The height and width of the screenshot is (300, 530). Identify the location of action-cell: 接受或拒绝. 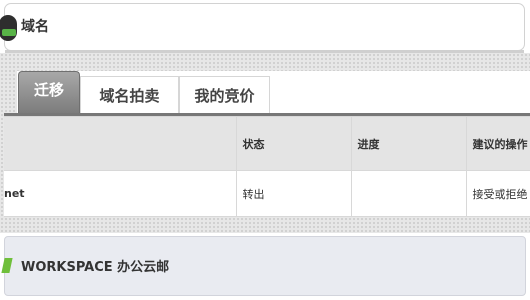
(497, 193).